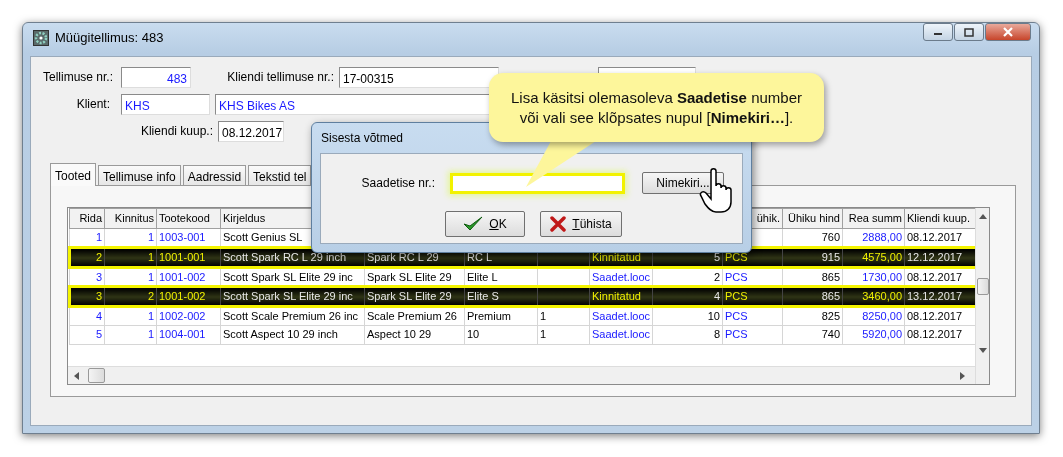 This screenshot has height=457, width=1063. I want to click on table-cell: Scale Premium 26, so click(414, 315).